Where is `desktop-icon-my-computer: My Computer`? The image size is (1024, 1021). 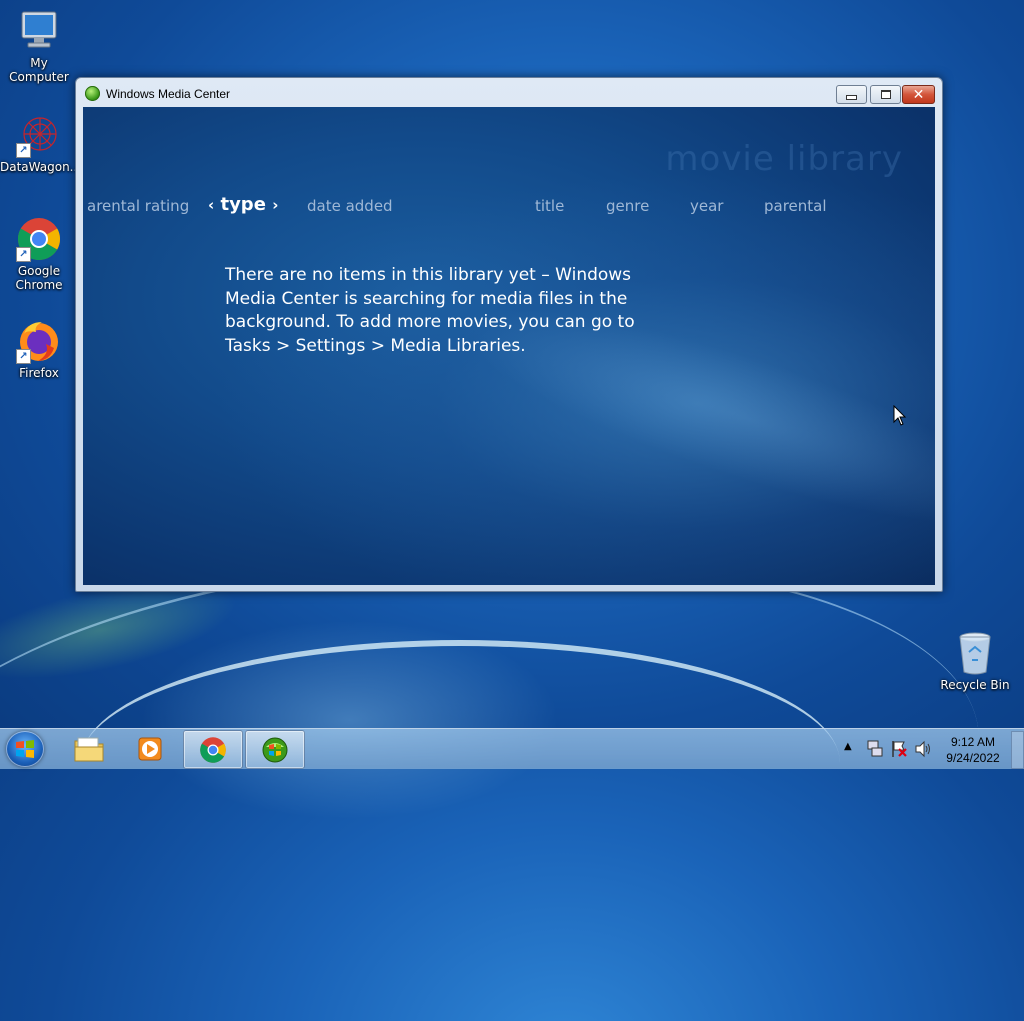
desktop-icon-my-computer: My Computer is located at coordinates (39, 46).